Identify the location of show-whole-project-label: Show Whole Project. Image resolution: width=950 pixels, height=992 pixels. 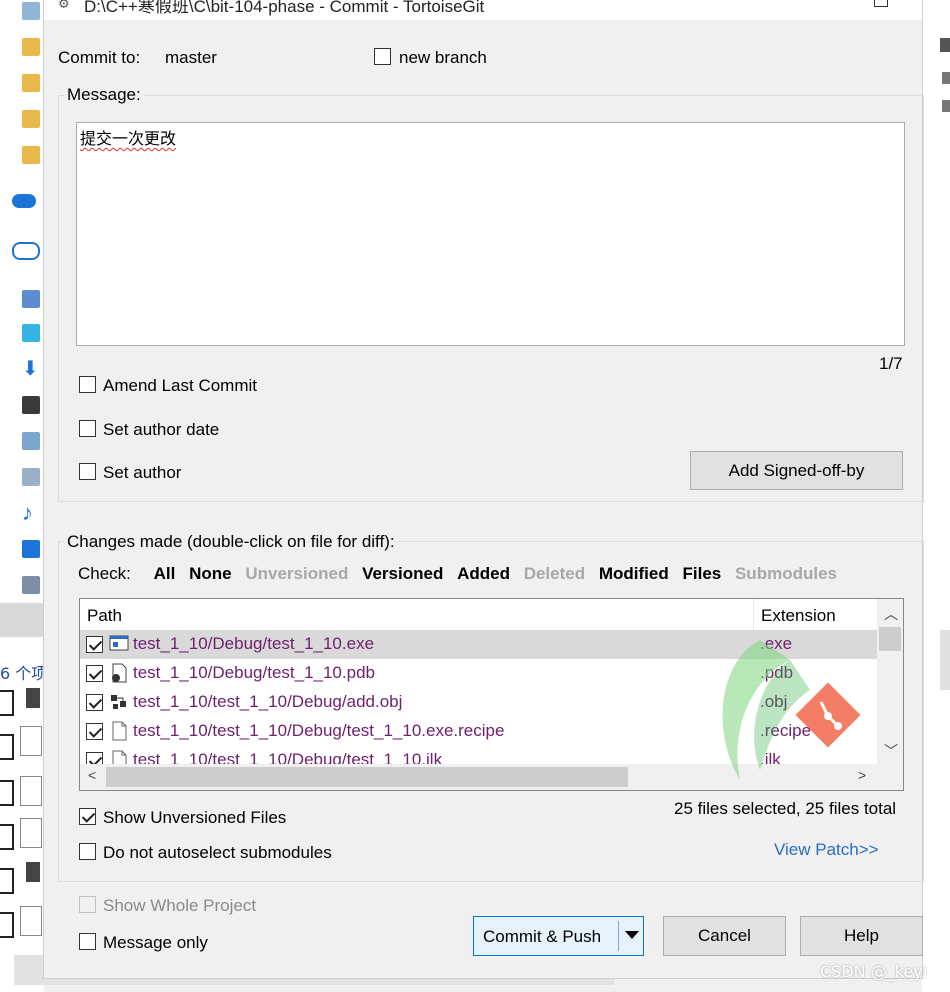
(180, 905).